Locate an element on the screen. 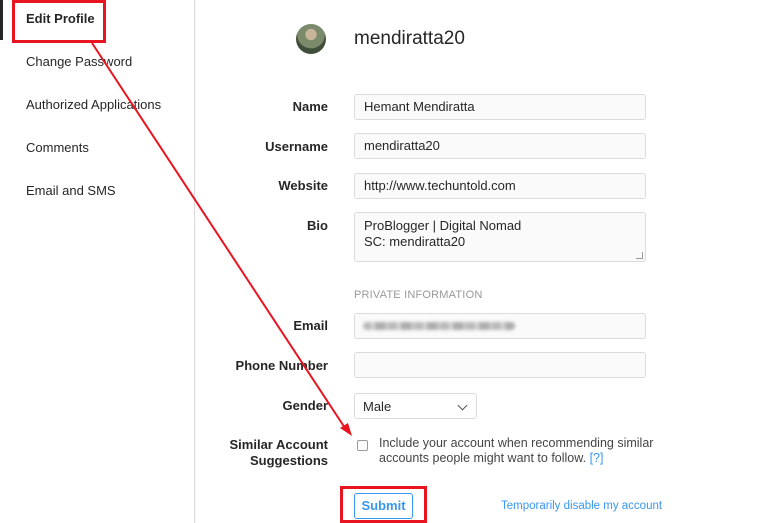 This screenshot has height=523, width=768. username-field: mendiratta20 is located at coordinates (500, 146).